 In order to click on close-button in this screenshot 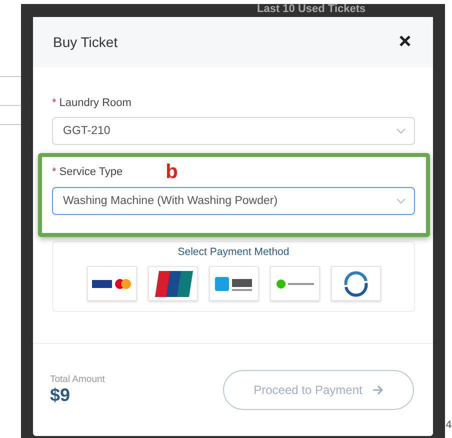, I will do `click(406, 42)`.